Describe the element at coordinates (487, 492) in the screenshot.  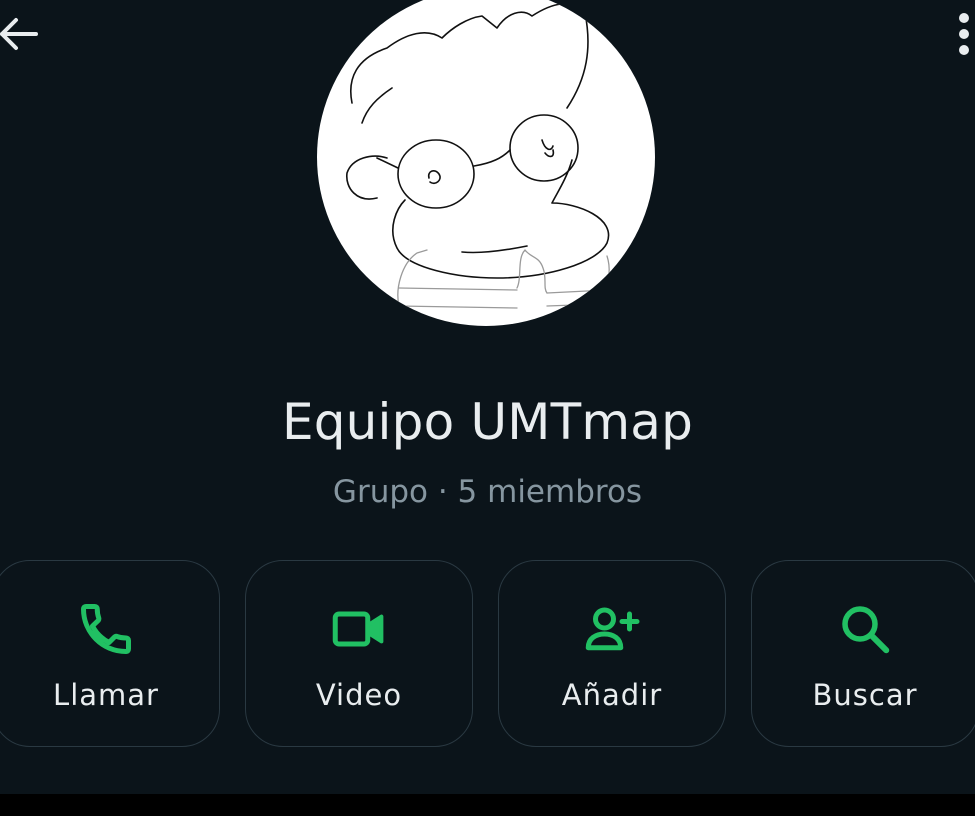
I see `group-meta: Grupo · 5 miembros` at that location.